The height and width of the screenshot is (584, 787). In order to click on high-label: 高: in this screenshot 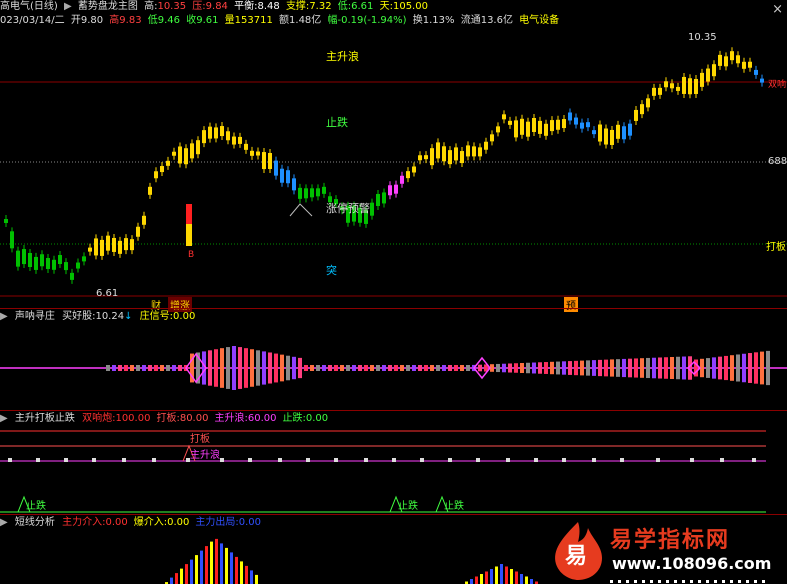, I will do `click(151, 6)`.